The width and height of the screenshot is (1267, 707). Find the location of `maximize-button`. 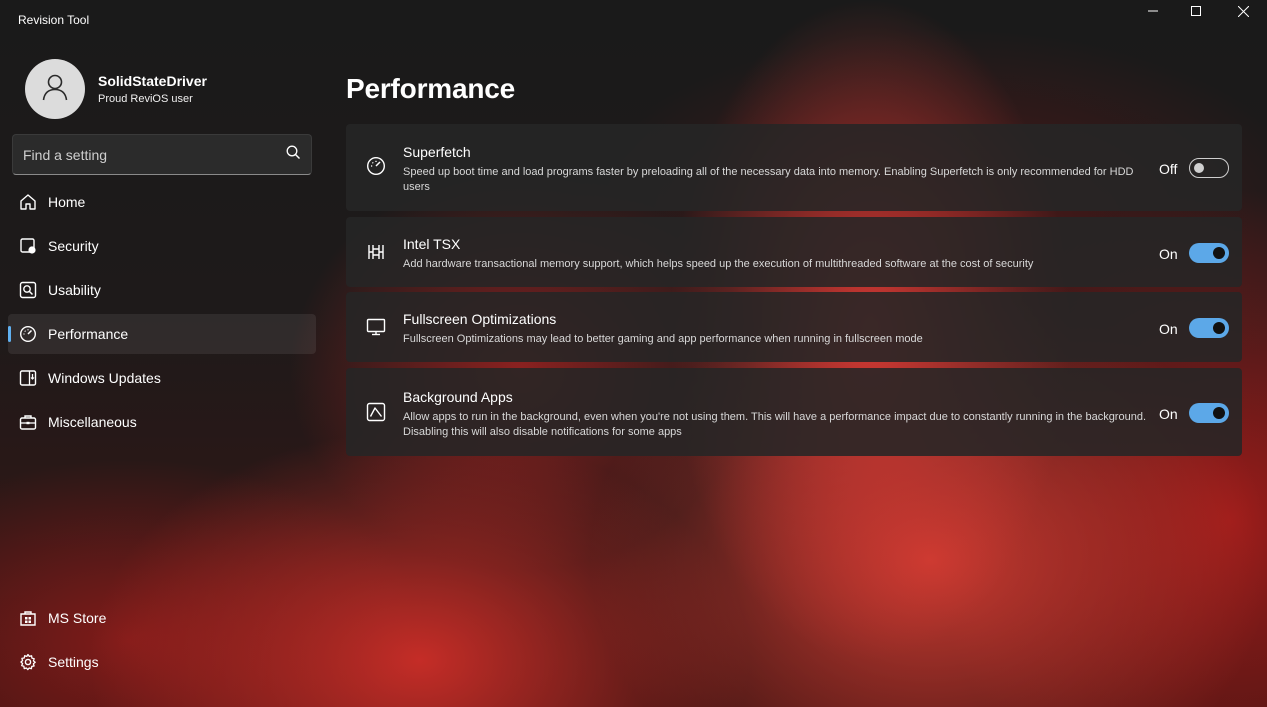

maximize-button is located at coordinates (1196, 11).